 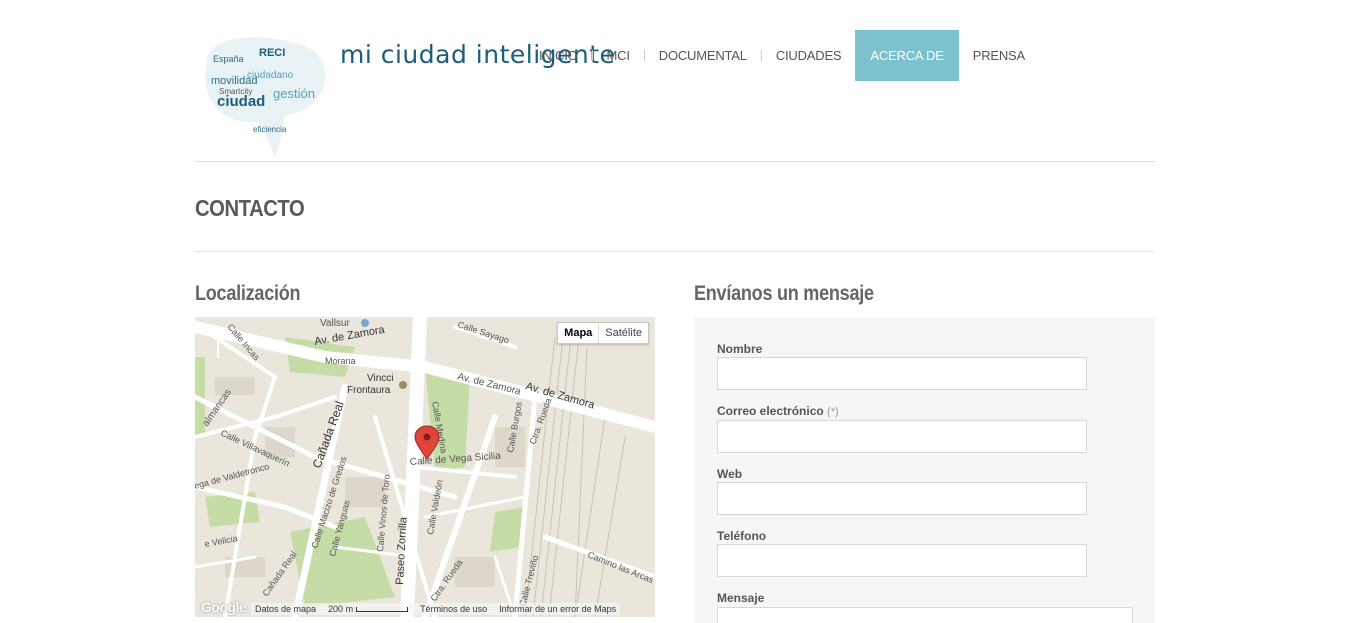 I want to click on map-label: Morana, so click(x=340, y=361).